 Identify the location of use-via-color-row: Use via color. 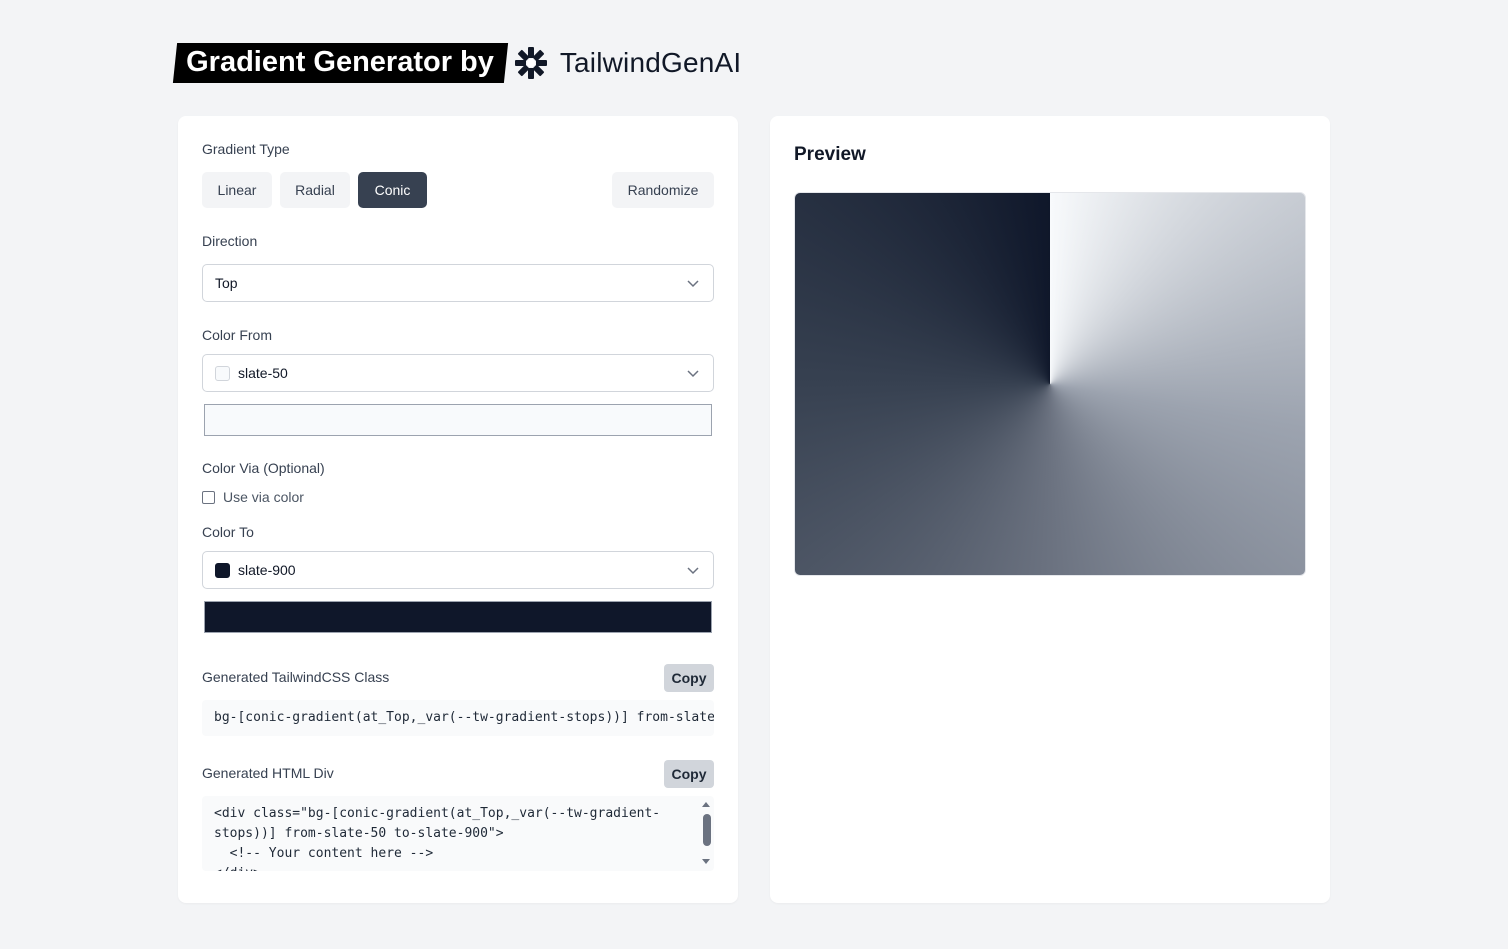
(253, 497).